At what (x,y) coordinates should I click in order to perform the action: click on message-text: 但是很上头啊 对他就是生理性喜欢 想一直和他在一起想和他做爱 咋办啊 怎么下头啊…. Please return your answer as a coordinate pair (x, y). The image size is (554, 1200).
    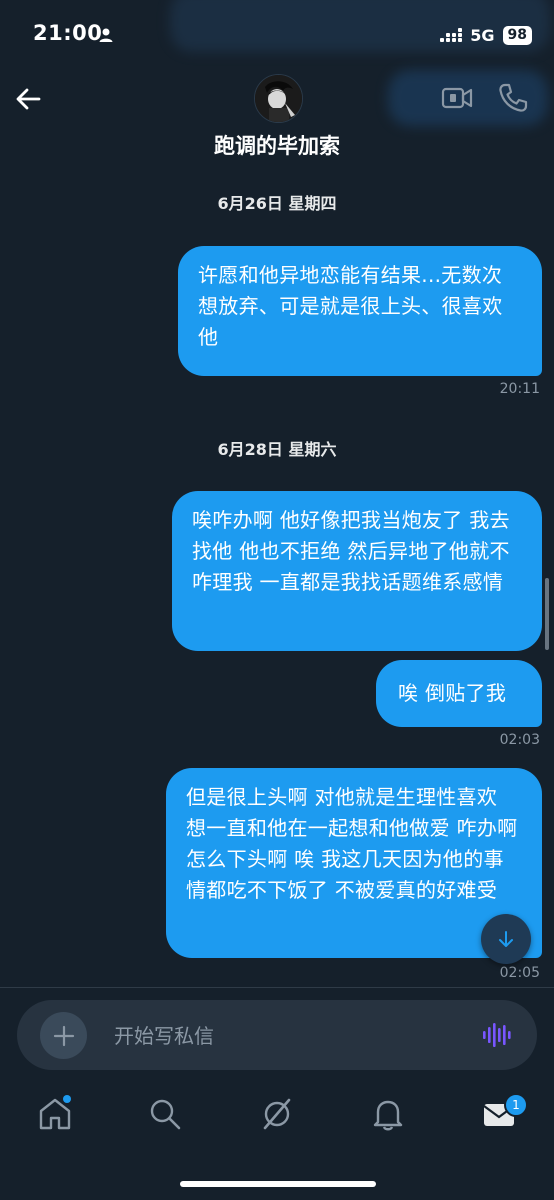
    Looking at the image, I should click on (352, 843).